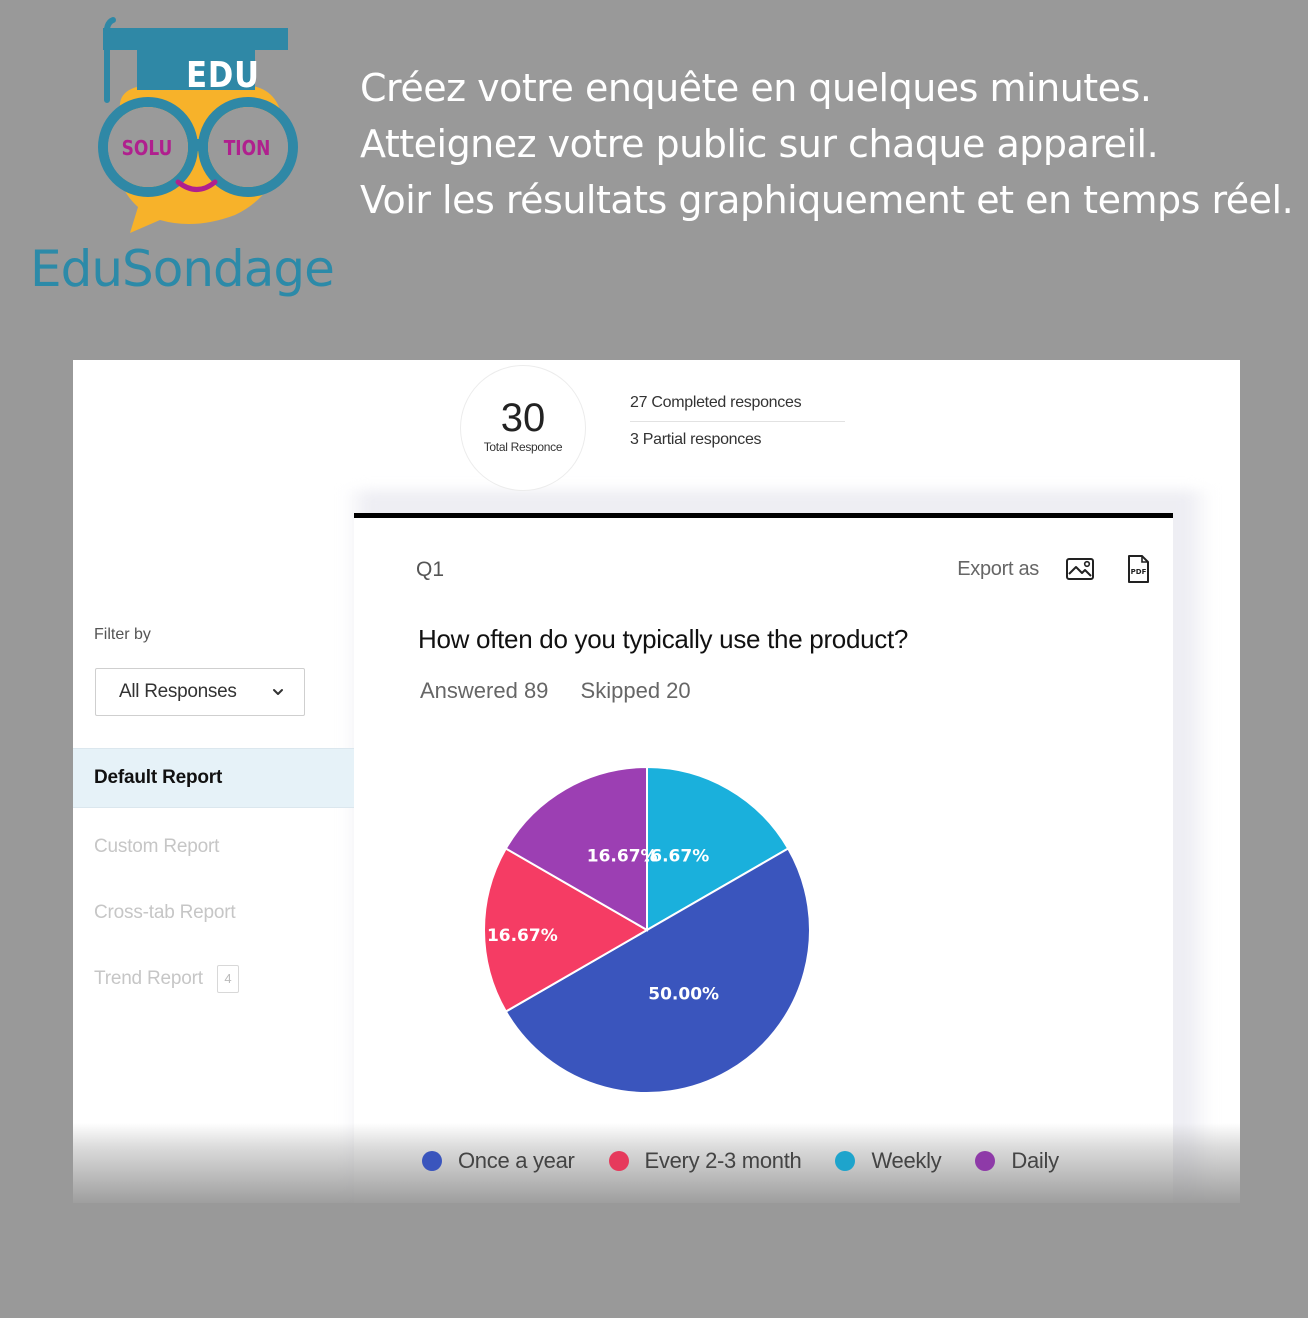  I want to click on legend-item-weekly: Weekly, so click(888, 1161).